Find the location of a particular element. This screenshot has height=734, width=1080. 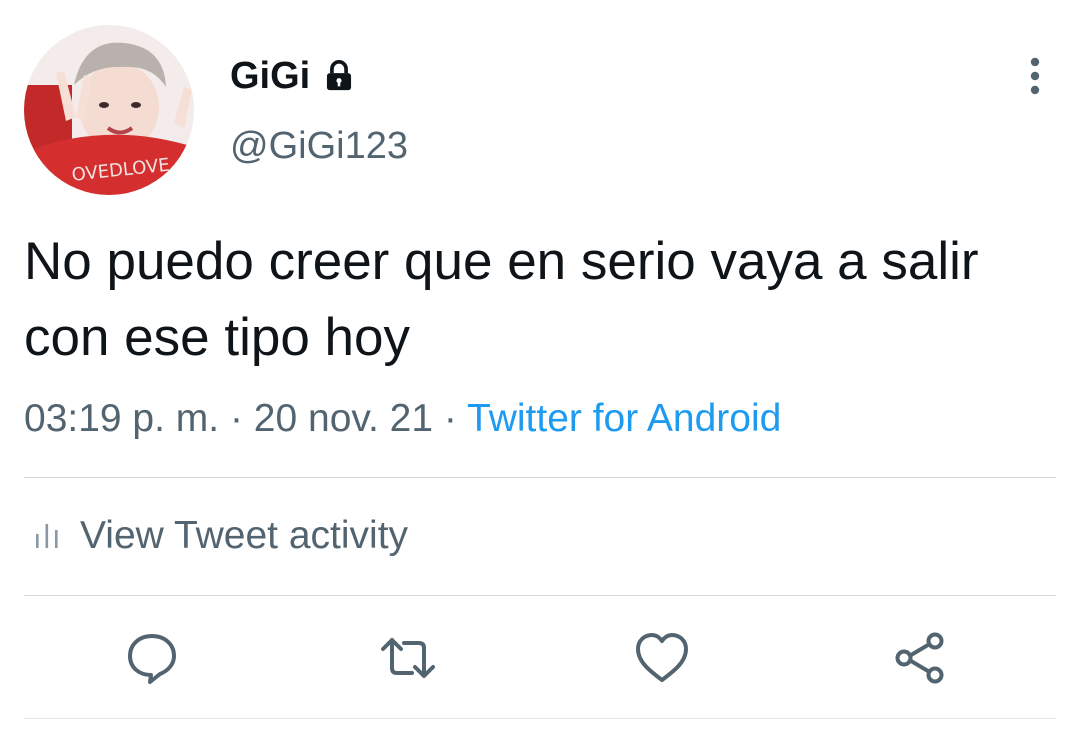

like-icon is located at coordinates (662, 657).